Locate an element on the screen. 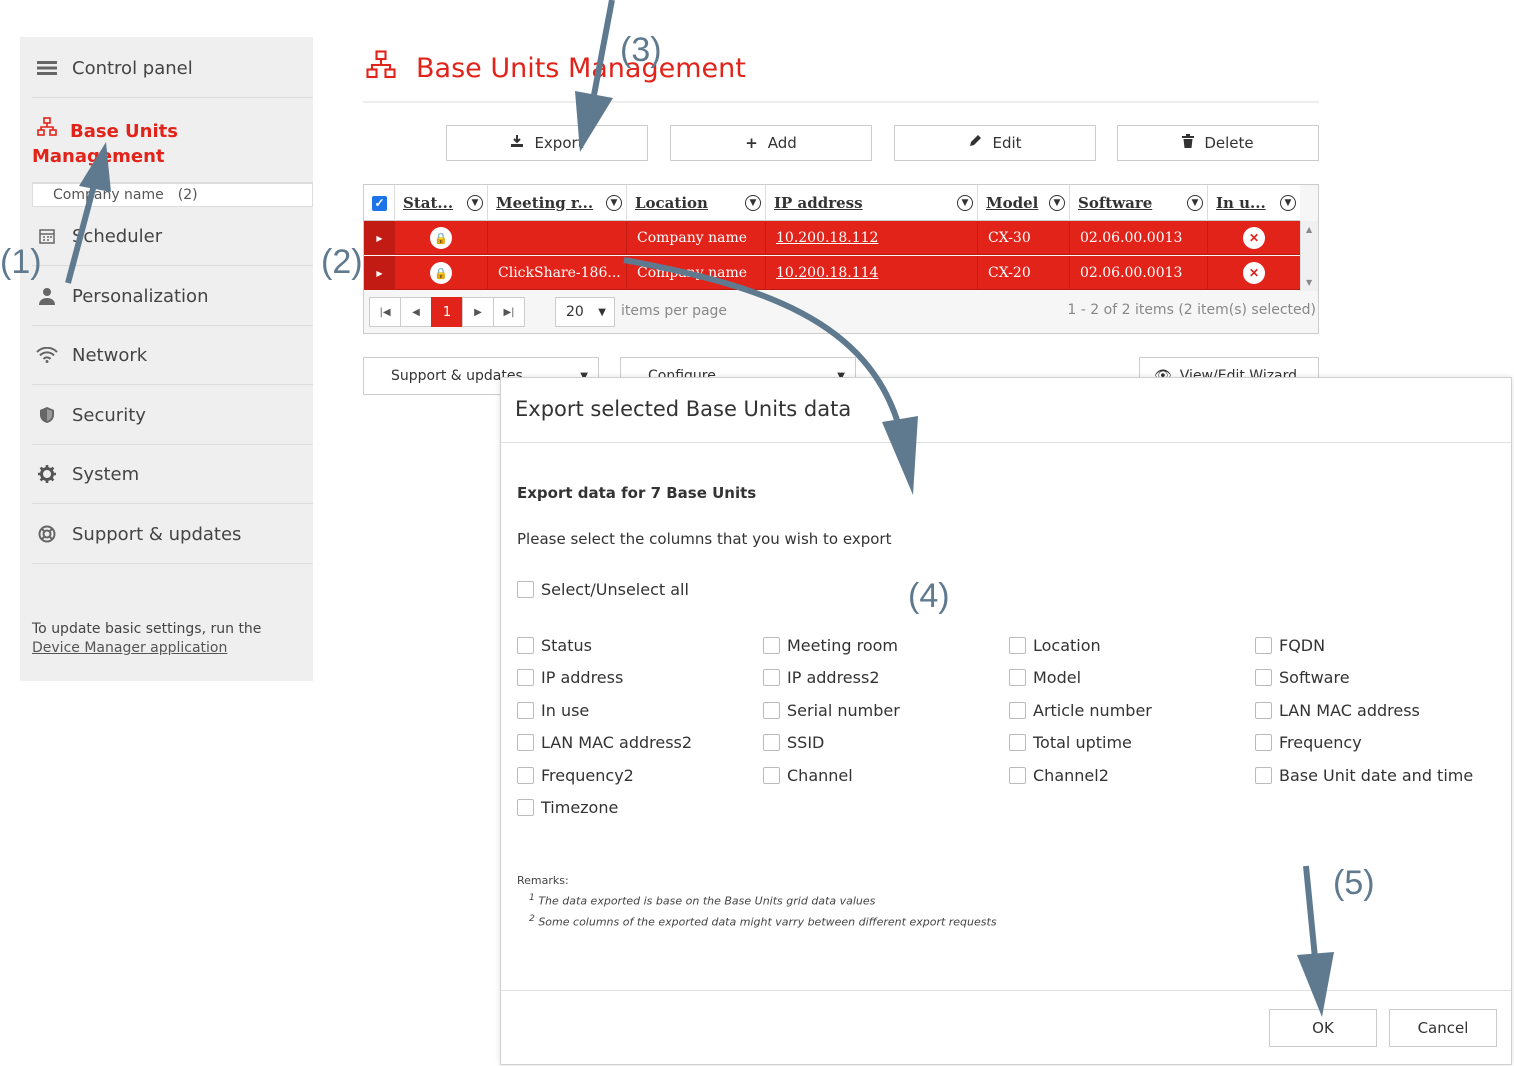 This screenshot has height=1066, width=1514. column-checkbox-channel2: Channel2 is located at coordinates (1059, 775).